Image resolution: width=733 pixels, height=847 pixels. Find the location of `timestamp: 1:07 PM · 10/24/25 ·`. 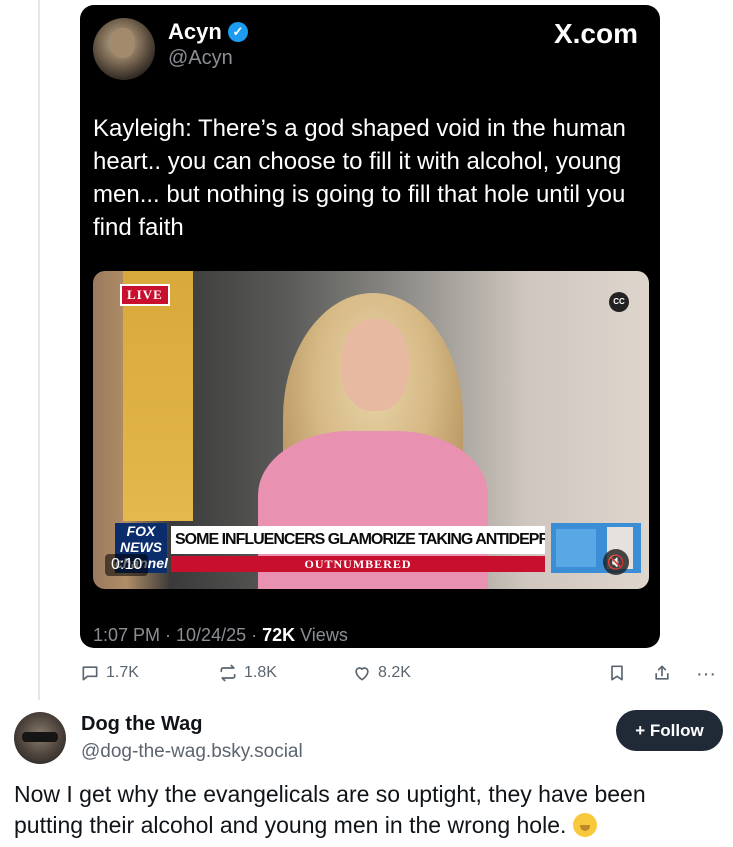

timestamp: 1:07 PM · 10/24/25 · is located at coordinates (177, 635).